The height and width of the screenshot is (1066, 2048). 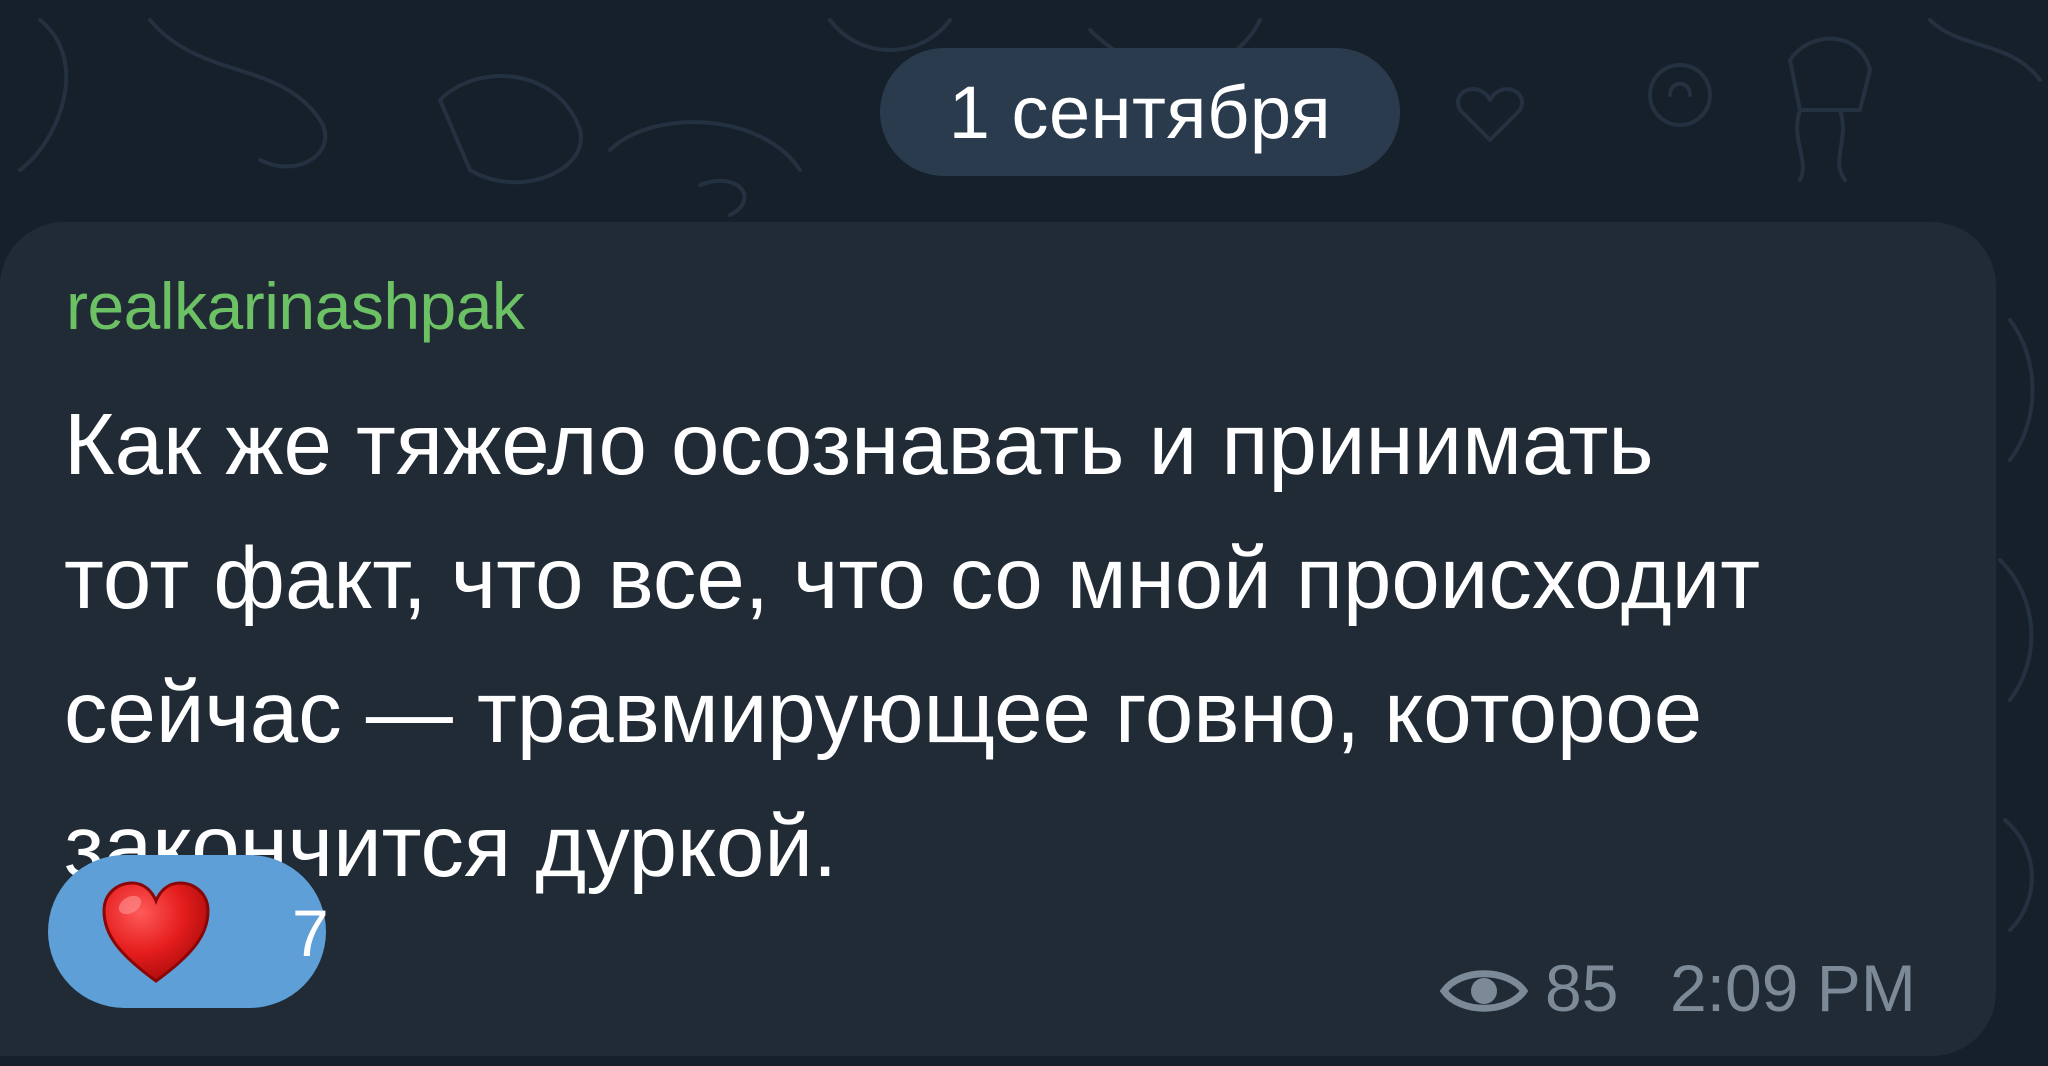 I want to click on message-text-line: закончится дуркой., so click(x=451, y=846).